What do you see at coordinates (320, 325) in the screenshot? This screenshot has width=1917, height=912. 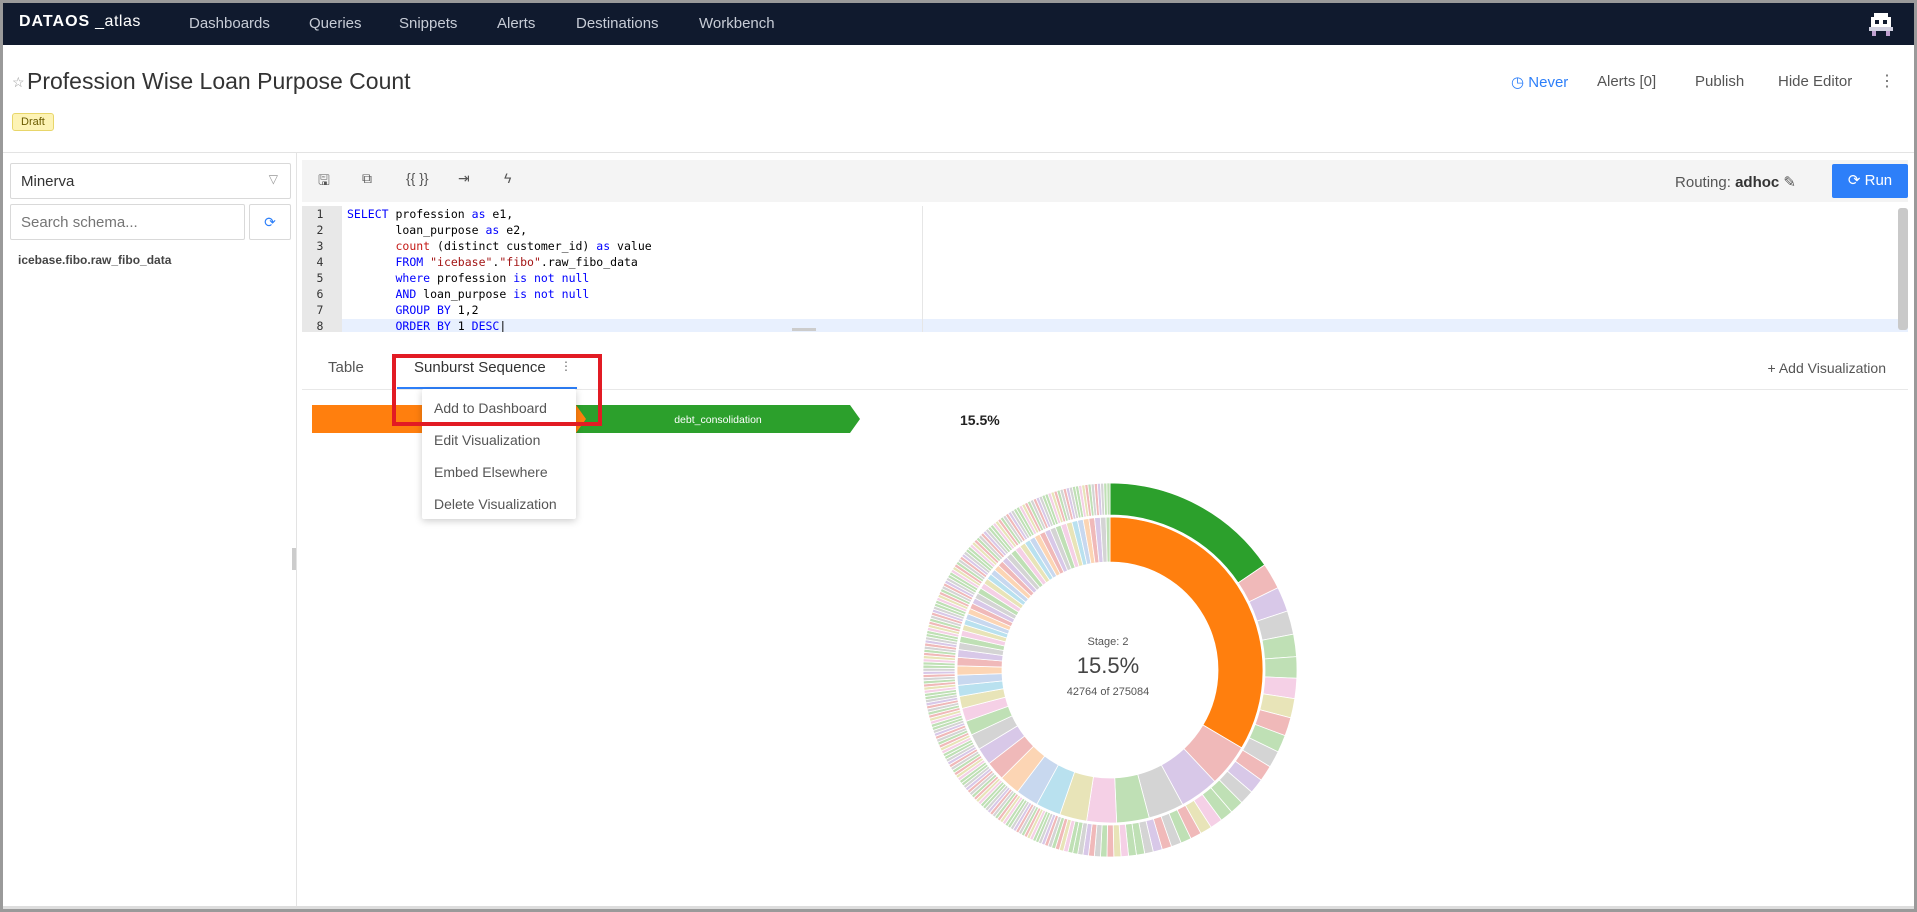 I see `line-number: 8` at bounding box center [320, 325].